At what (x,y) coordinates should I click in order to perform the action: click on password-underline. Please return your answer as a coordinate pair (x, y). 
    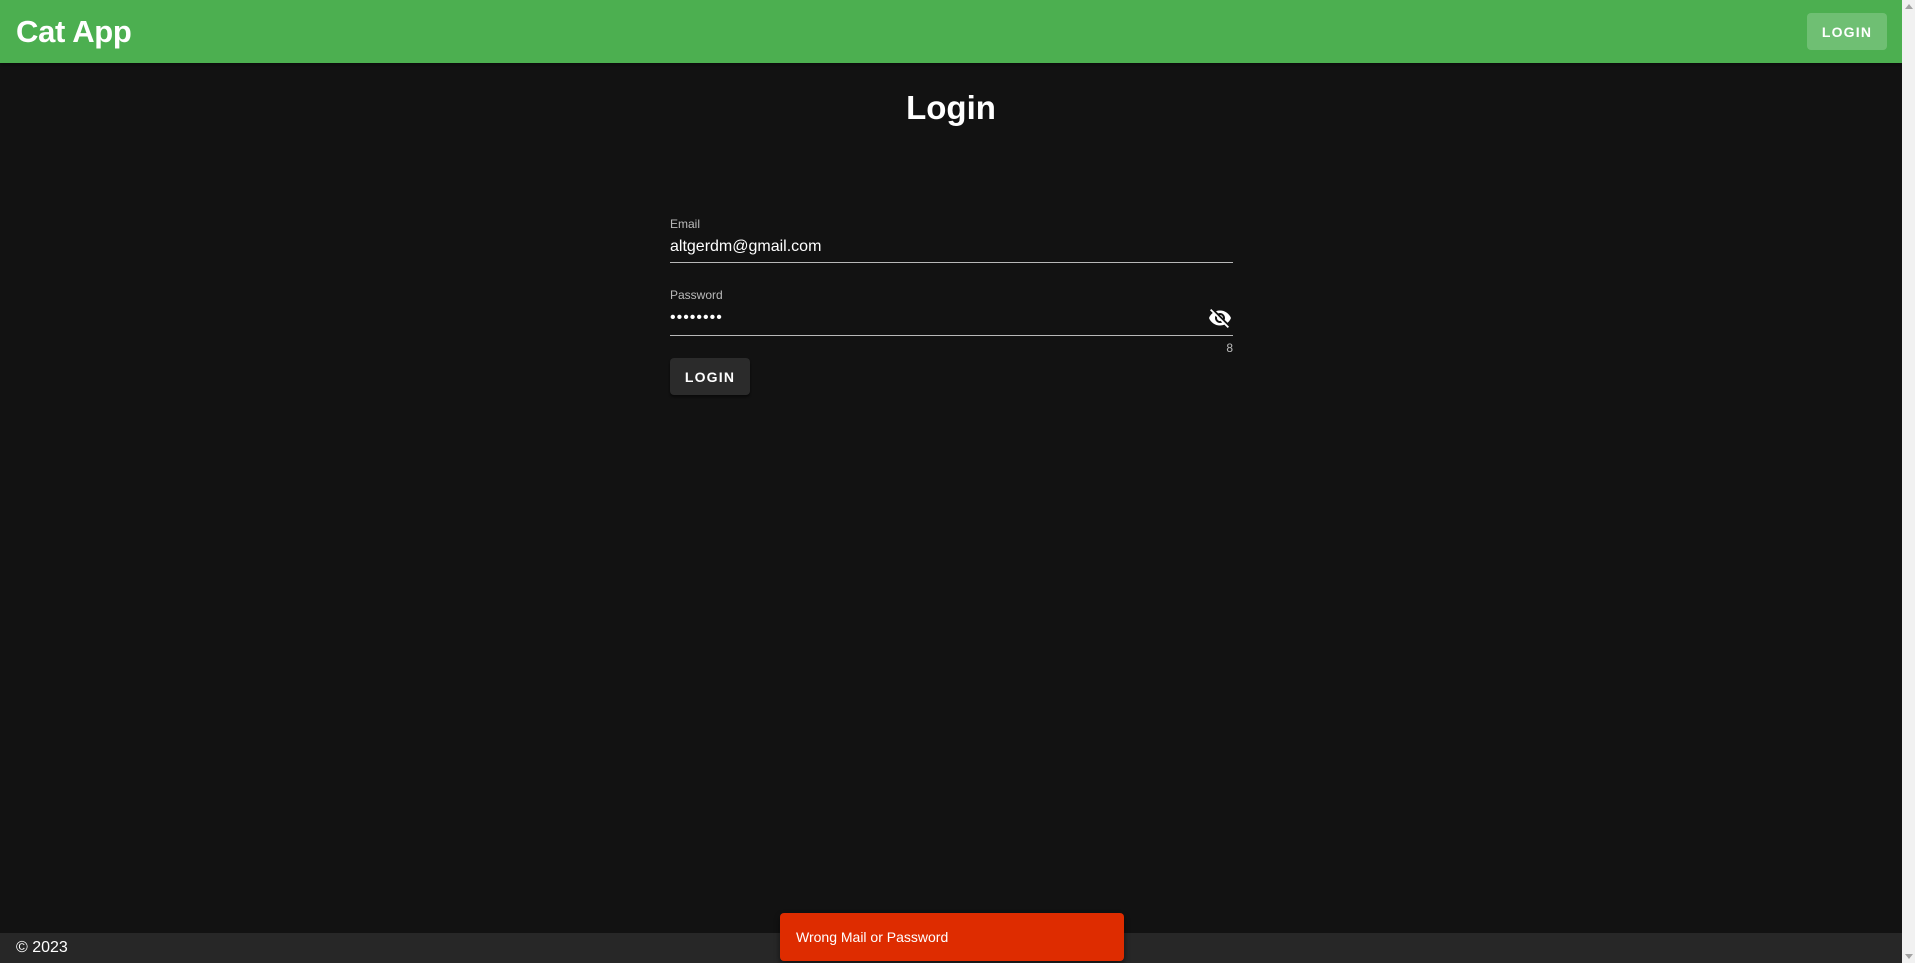
    Looking at the image, I should click on (951, 335).